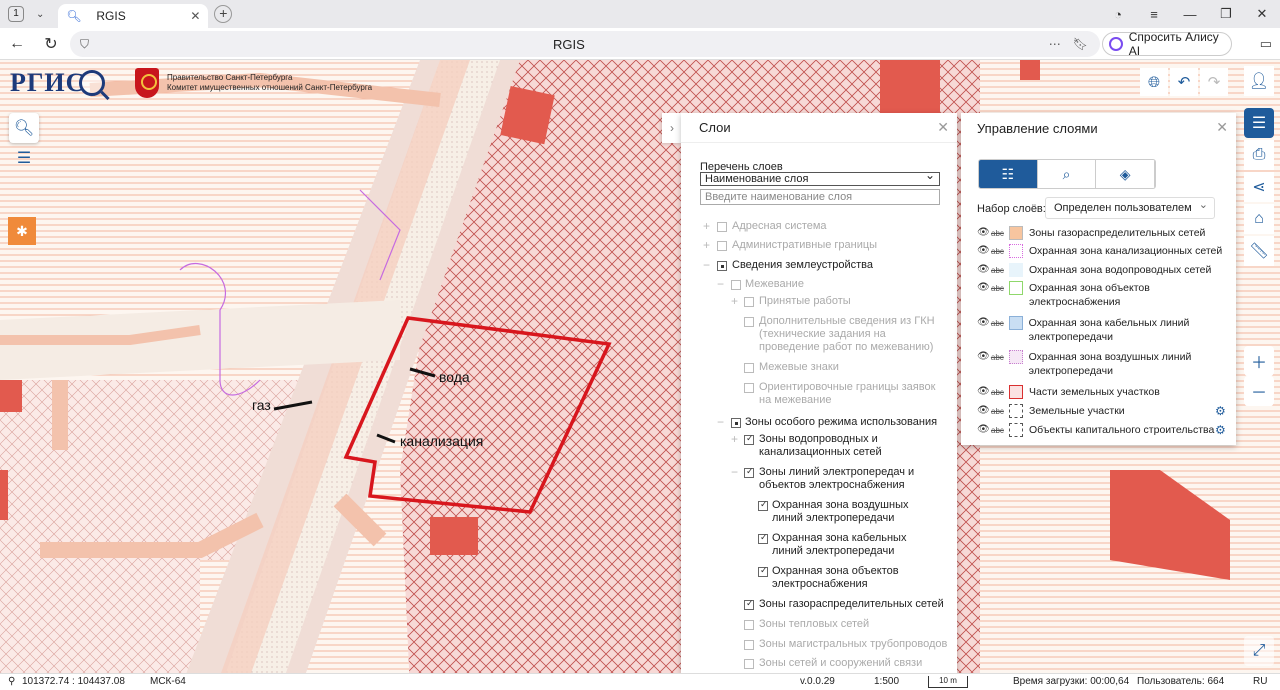 The height and width of the screenshot is (690, 1280). Describe the element at coordinates (841, 422) in the screenshot. I see `tree-item-special-zones: Зоны особого режима использования` at that location.